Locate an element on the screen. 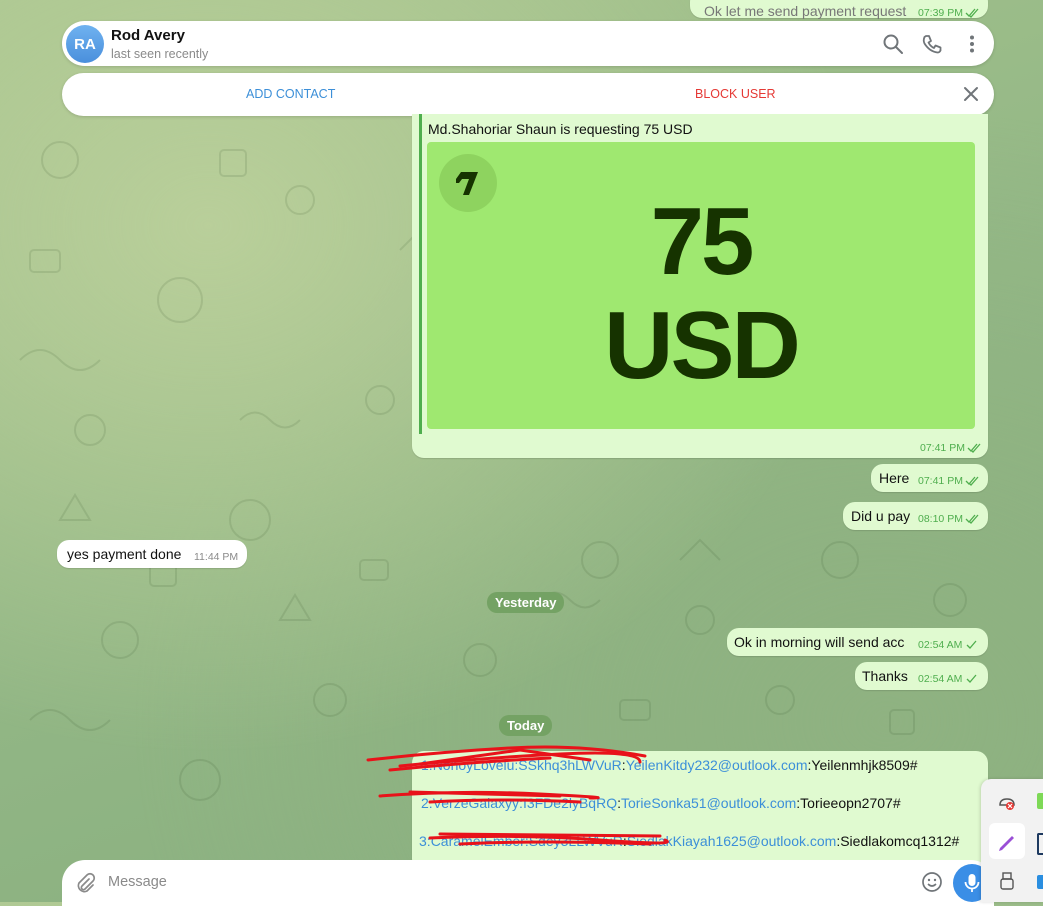  message-text: Thanks is located at coordinates (885, 676).